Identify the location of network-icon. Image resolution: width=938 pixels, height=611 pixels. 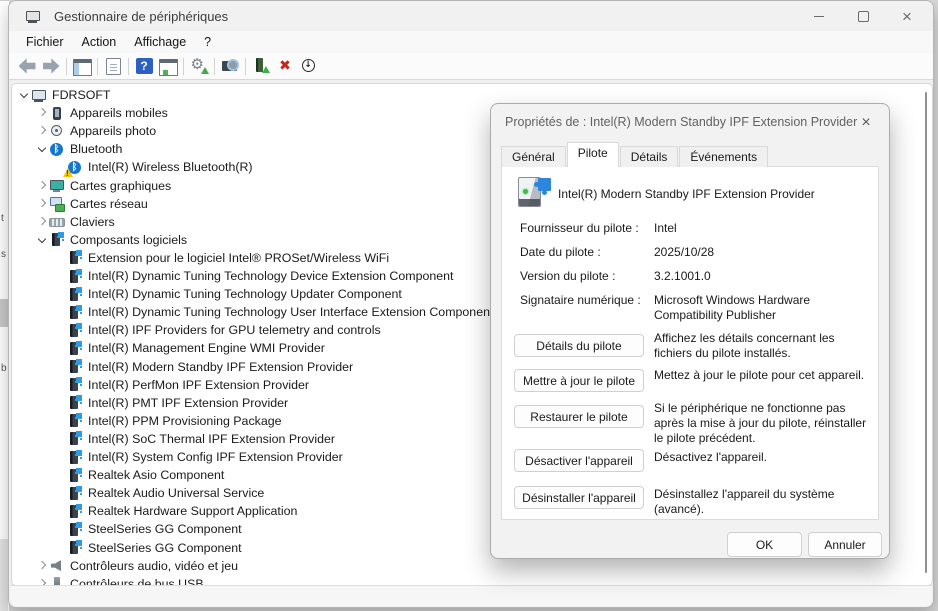
(57, 204).